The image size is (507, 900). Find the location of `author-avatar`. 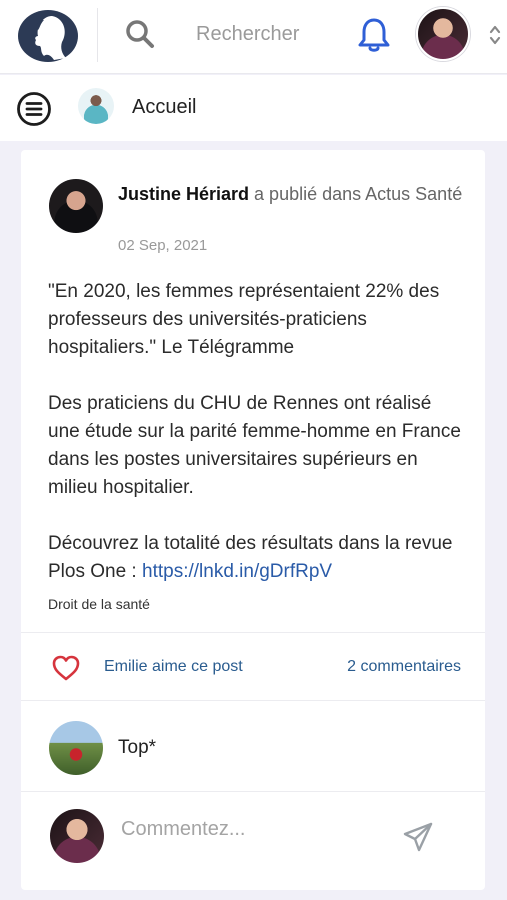

author-avatar is located at coordinates (76, 206).